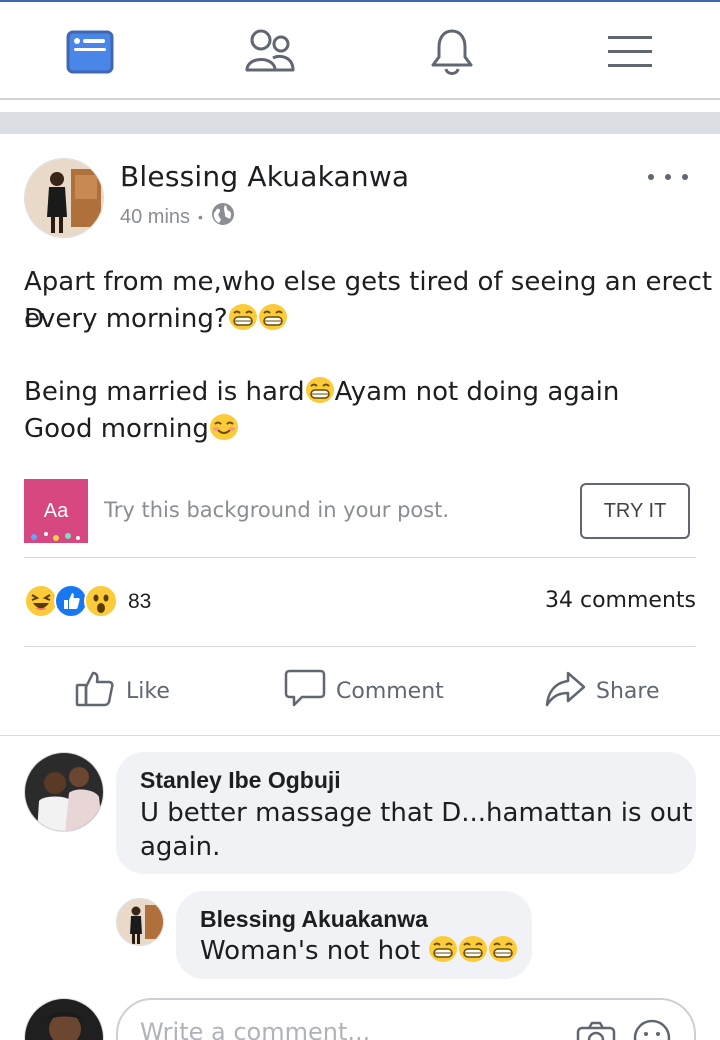 The image size is (720, 1040). What do you see at coordinates (360, 557) in the screenshot?
I see `post-divider` at bounding box center [360, 557].